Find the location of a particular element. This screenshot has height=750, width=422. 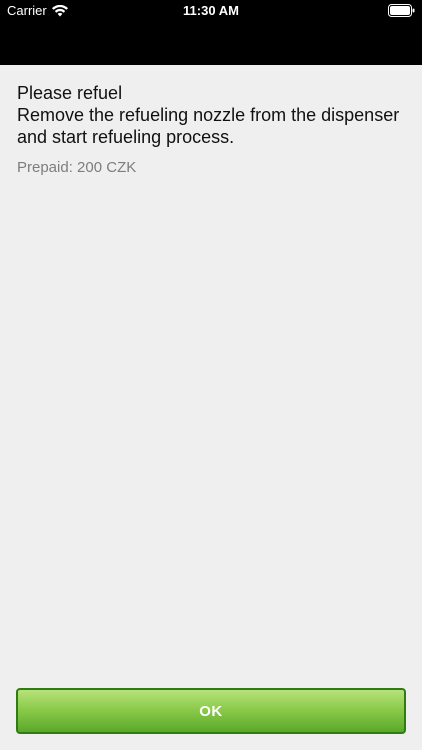

status-bar: Carrier 11:30 AM is located at coordinates (211, 11).